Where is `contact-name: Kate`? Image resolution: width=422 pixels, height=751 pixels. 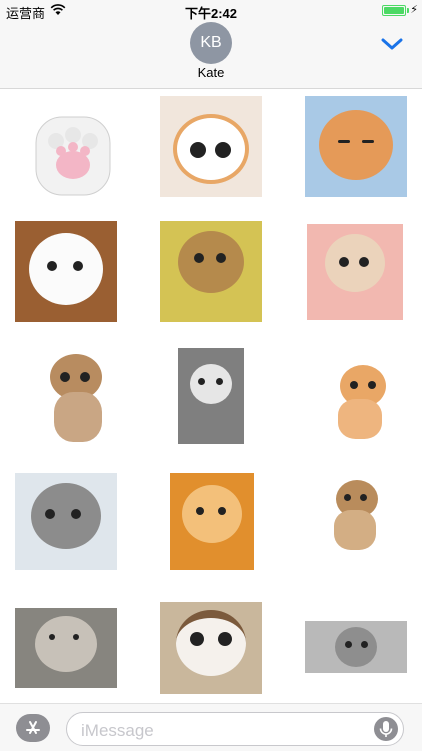 contact-name: Kate is located at coordinates (211, 72).